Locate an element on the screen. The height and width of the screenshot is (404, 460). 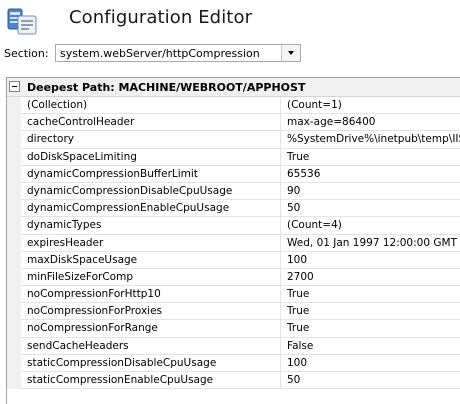
property-name: dynamicCompressionEnableCpuUsage is located at coordinates (151, 209).